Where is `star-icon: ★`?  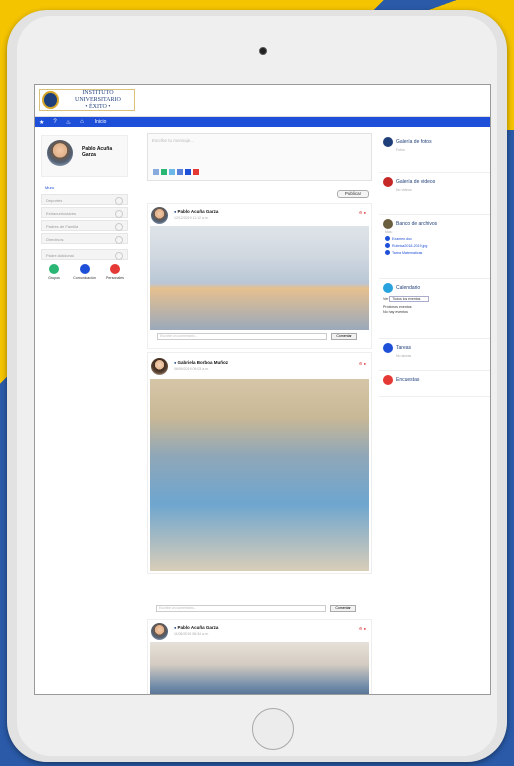 star-icon: ★ is located at coordinates (41, 122).